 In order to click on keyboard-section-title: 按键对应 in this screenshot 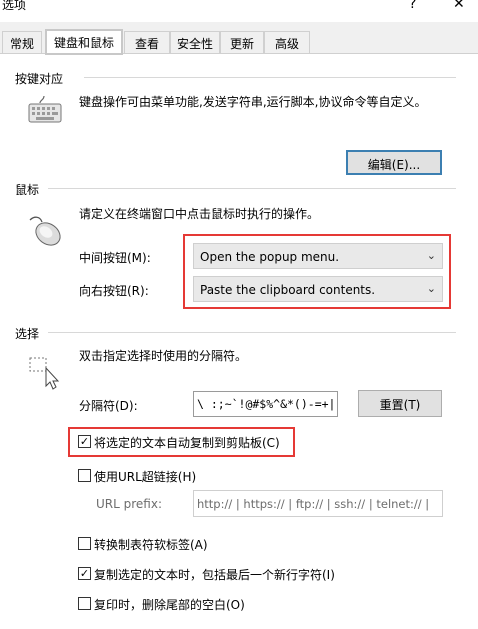, I will do `click(39, 79)`.